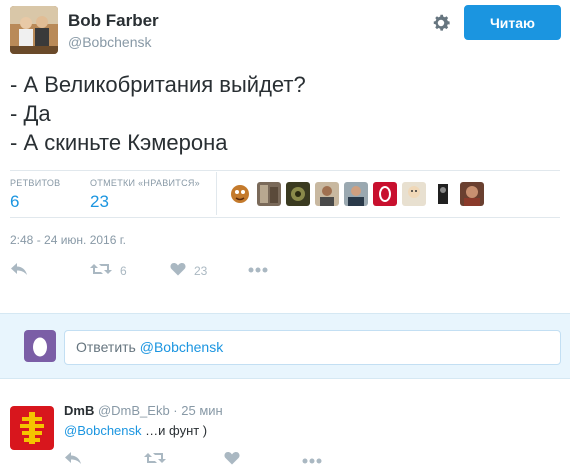 This screenshot has width=570, height=474. I want to click on like-button: 23, so click(188, 270).